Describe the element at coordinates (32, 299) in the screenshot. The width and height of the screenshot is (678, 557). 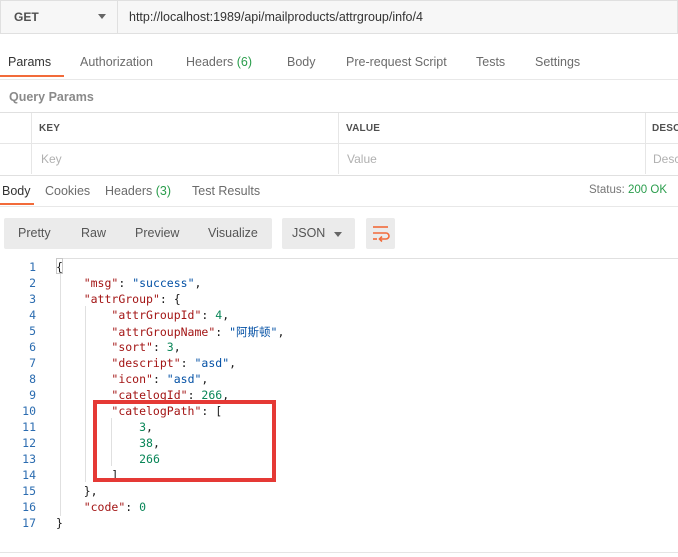
I see `line-number: 3` at that location.